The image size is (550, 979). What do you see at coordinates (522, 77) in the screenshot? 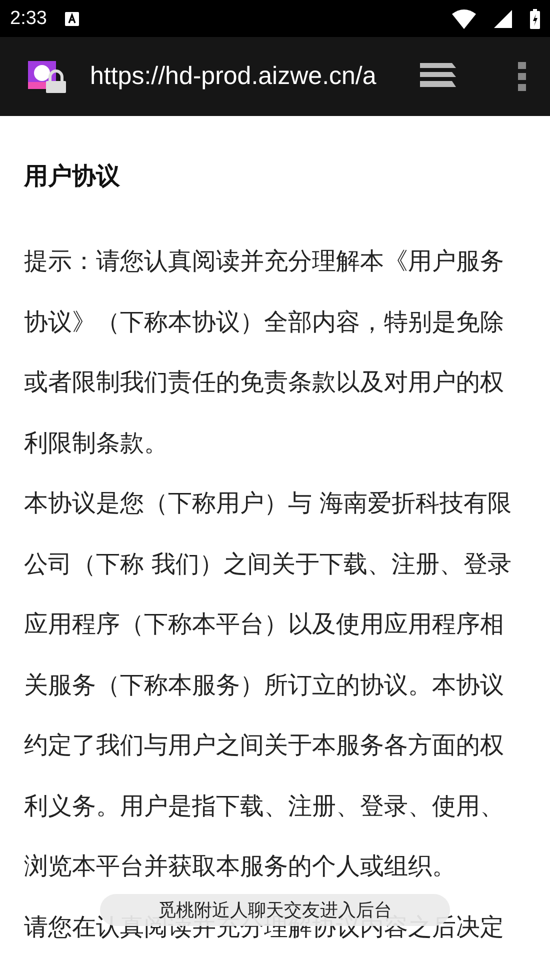
I see `more-menu-icon` at bounding box center [522, 77].